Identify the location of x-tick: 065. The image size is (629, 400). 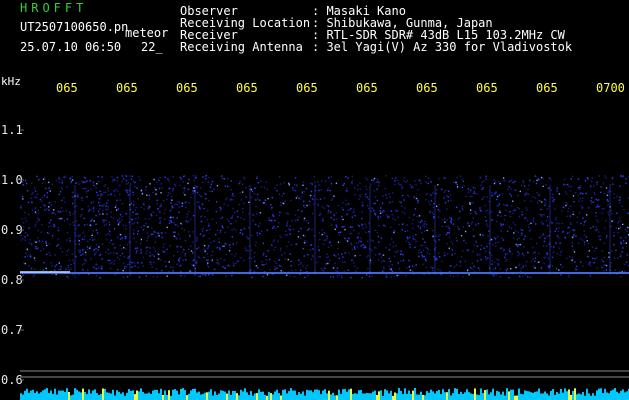
(127, 88).